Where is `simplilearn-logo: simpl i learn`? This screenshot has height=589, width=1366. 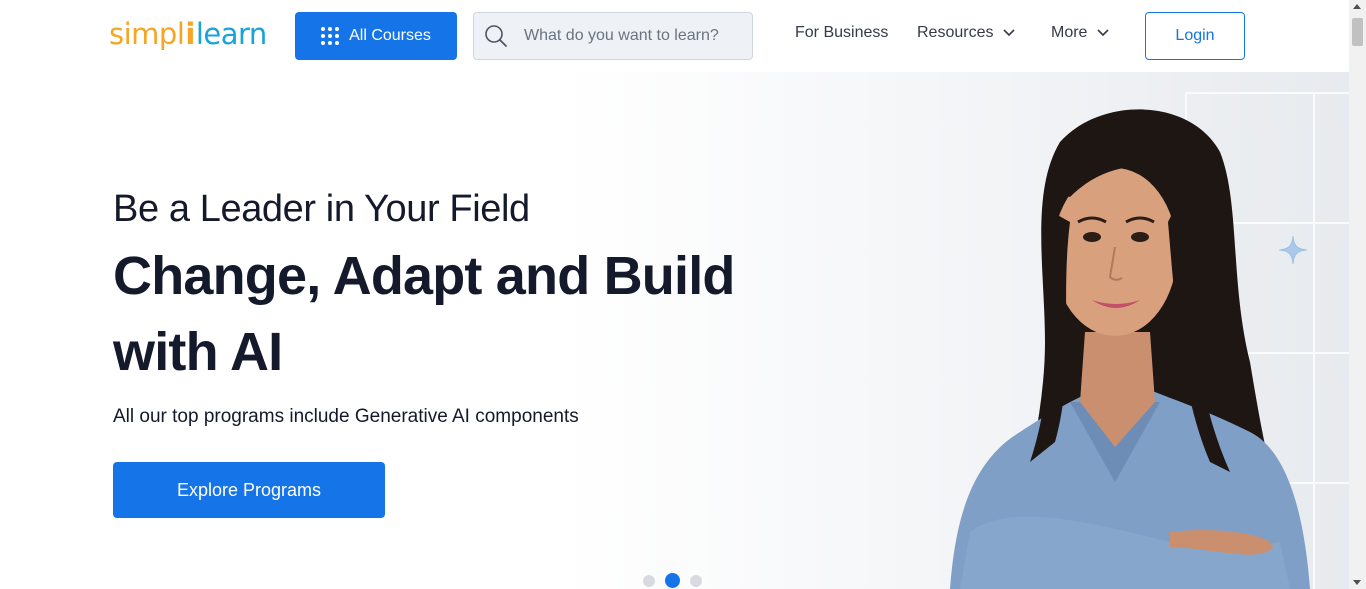
simplilearn-logo: simpl i learn is located at coordinates (188, 36).